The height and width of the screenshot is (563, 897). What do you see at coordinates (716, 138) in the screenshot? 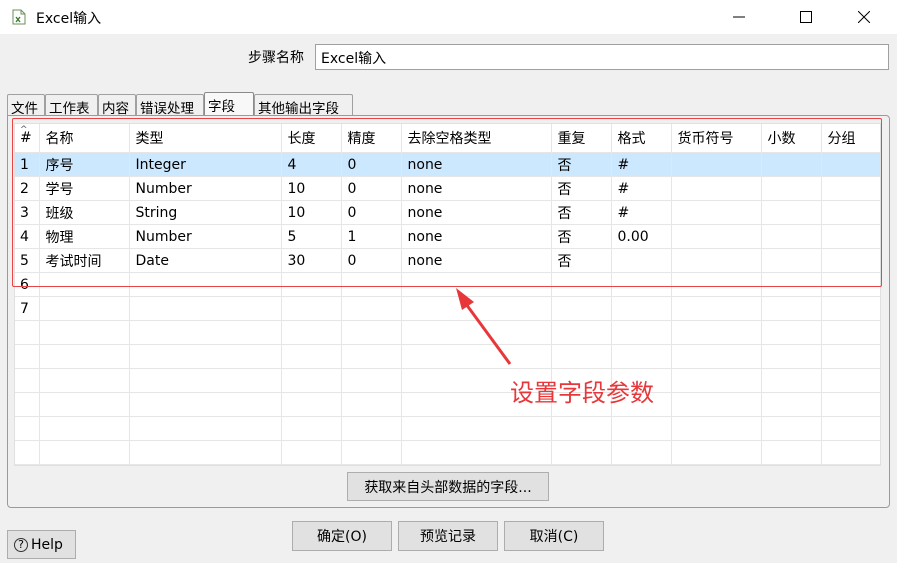
I see `column-header: 货币符号` at bounding box center [716, 138].